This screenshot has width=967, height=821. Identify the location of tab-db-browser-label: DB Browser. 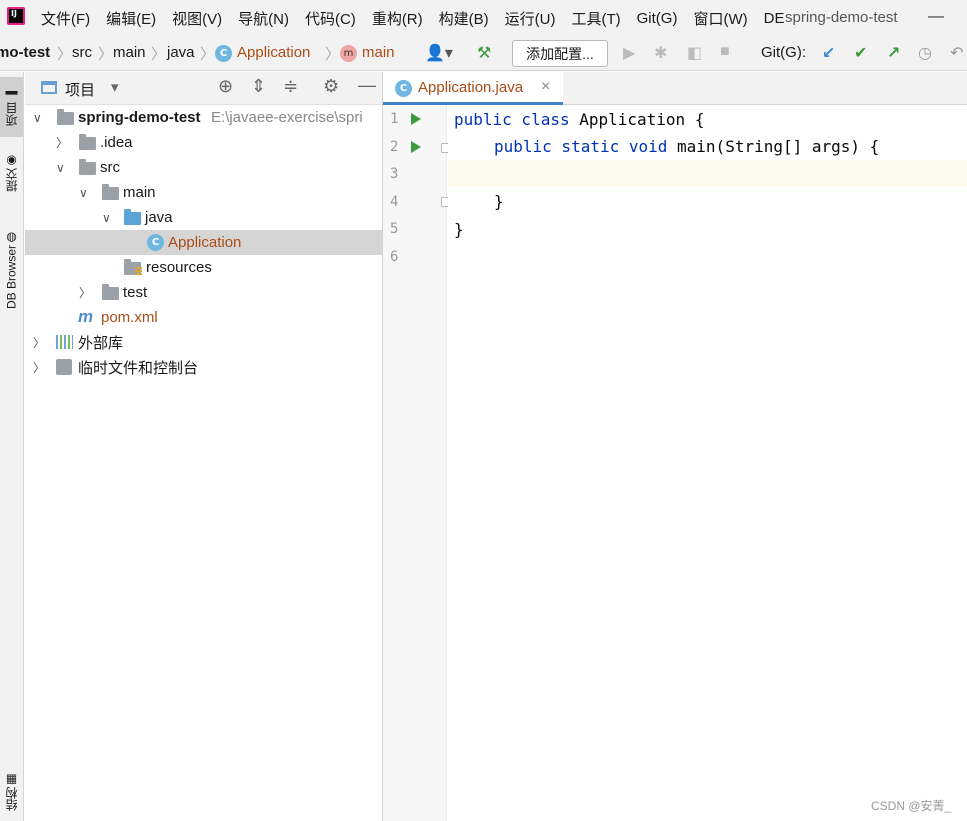
(11, 277).